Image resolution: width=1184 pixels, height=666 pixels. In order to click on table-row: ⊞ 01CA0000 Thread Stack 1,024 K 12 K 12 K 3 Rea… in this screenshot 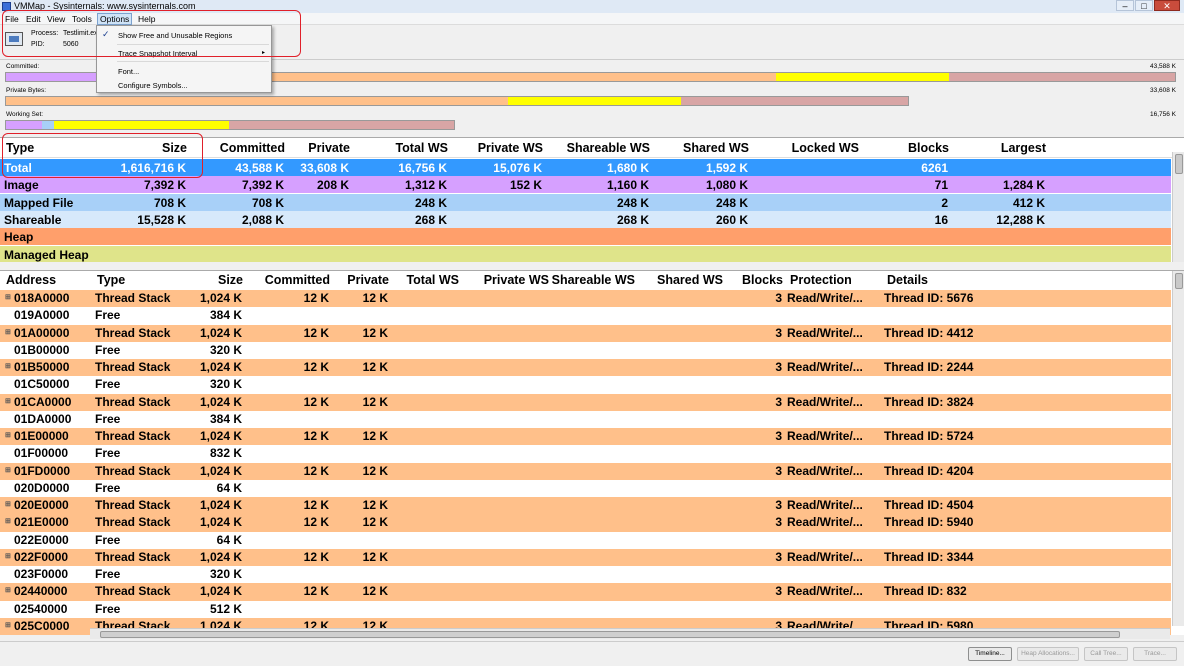, I will do `click(585, 402)`.